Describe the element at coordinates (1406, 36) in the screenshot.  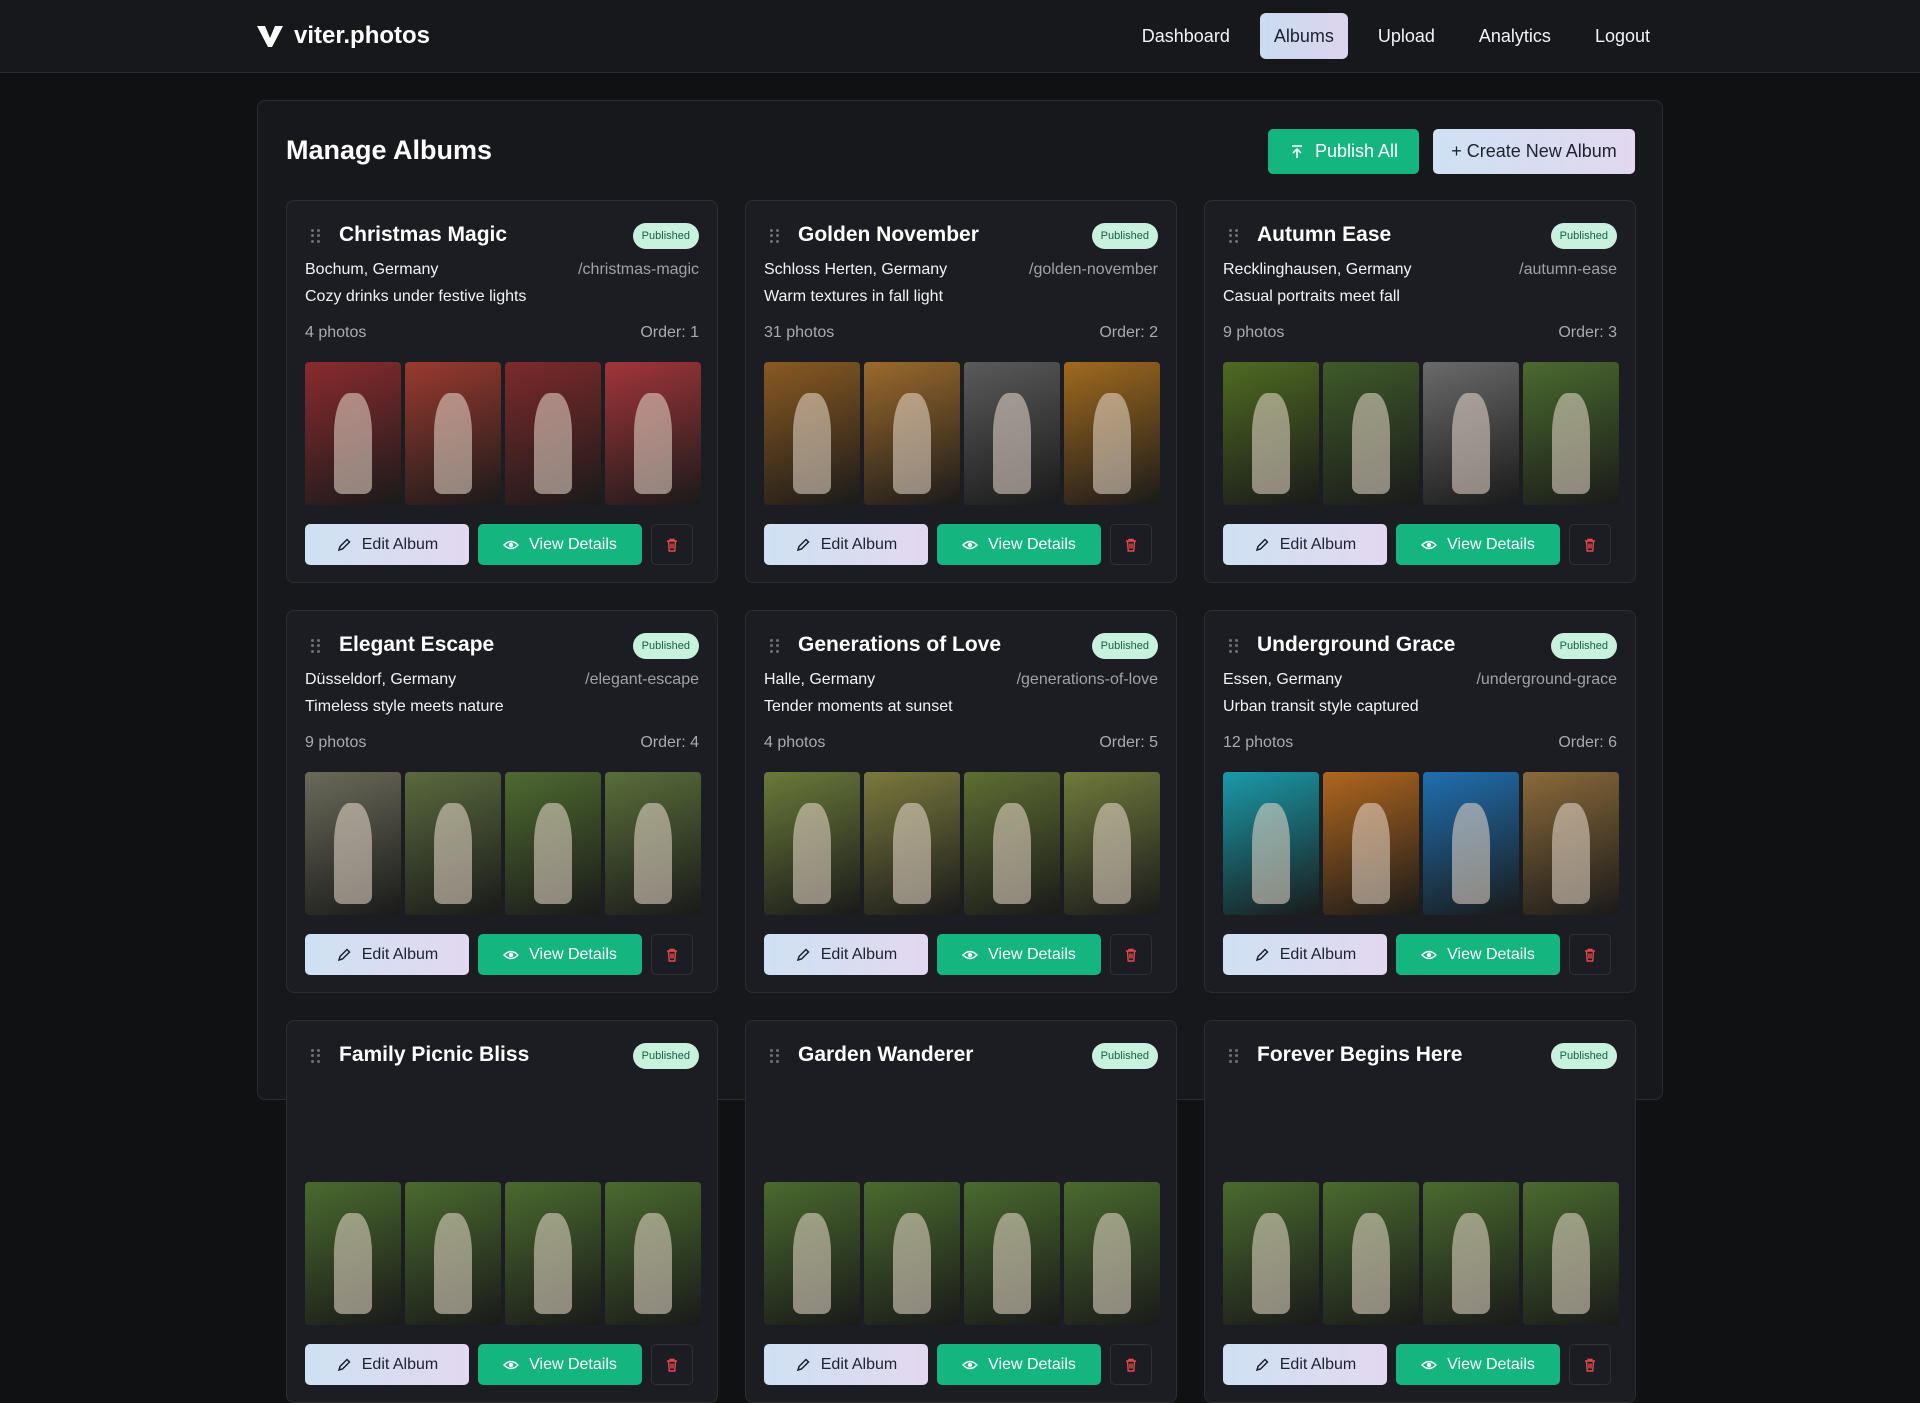
I see `nav-upload: Upload` at that location.